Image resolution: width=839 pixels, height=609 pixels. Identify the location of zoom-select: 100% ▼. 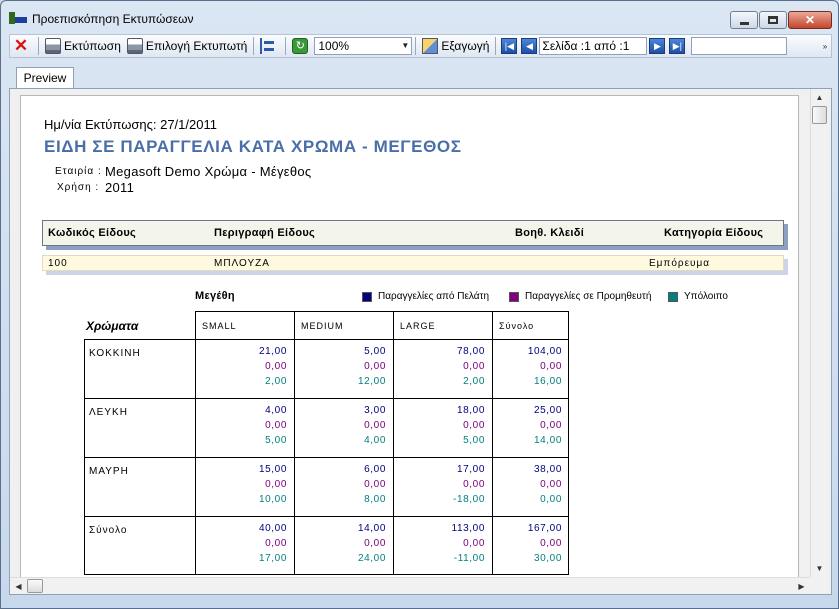
(363, 46).